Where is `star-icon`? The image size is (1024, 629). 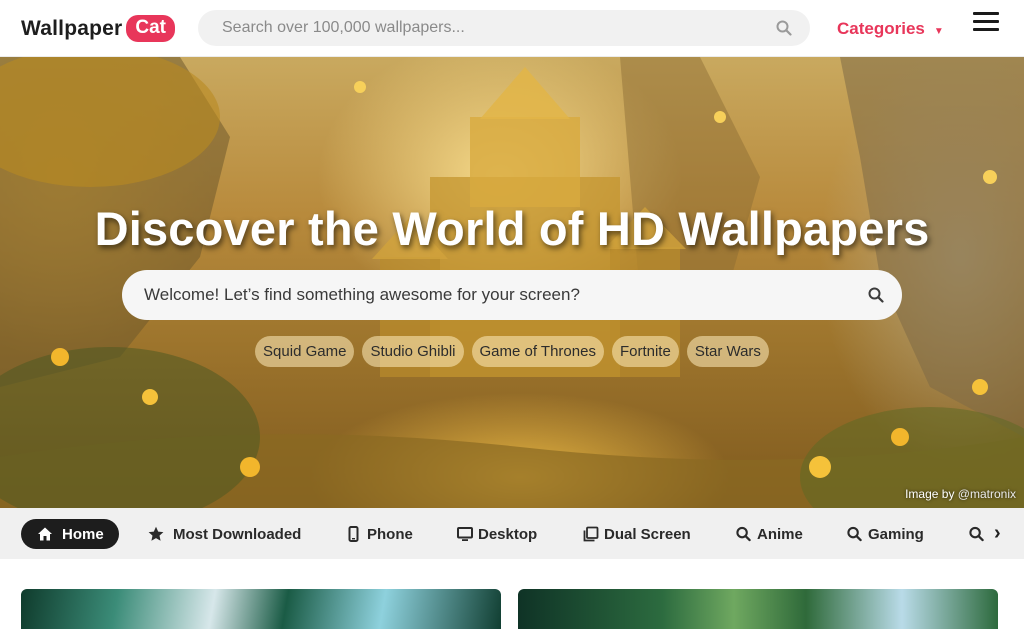
star-icon is located at coordinates (156, 533).